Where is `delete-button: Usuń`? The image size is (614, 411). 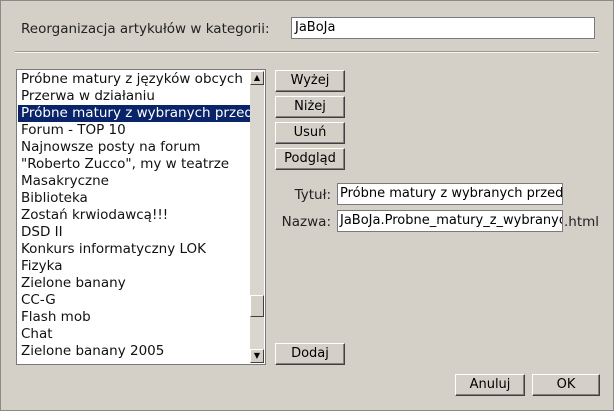
delete-button: Usuń is located at coordinates (310, 133).